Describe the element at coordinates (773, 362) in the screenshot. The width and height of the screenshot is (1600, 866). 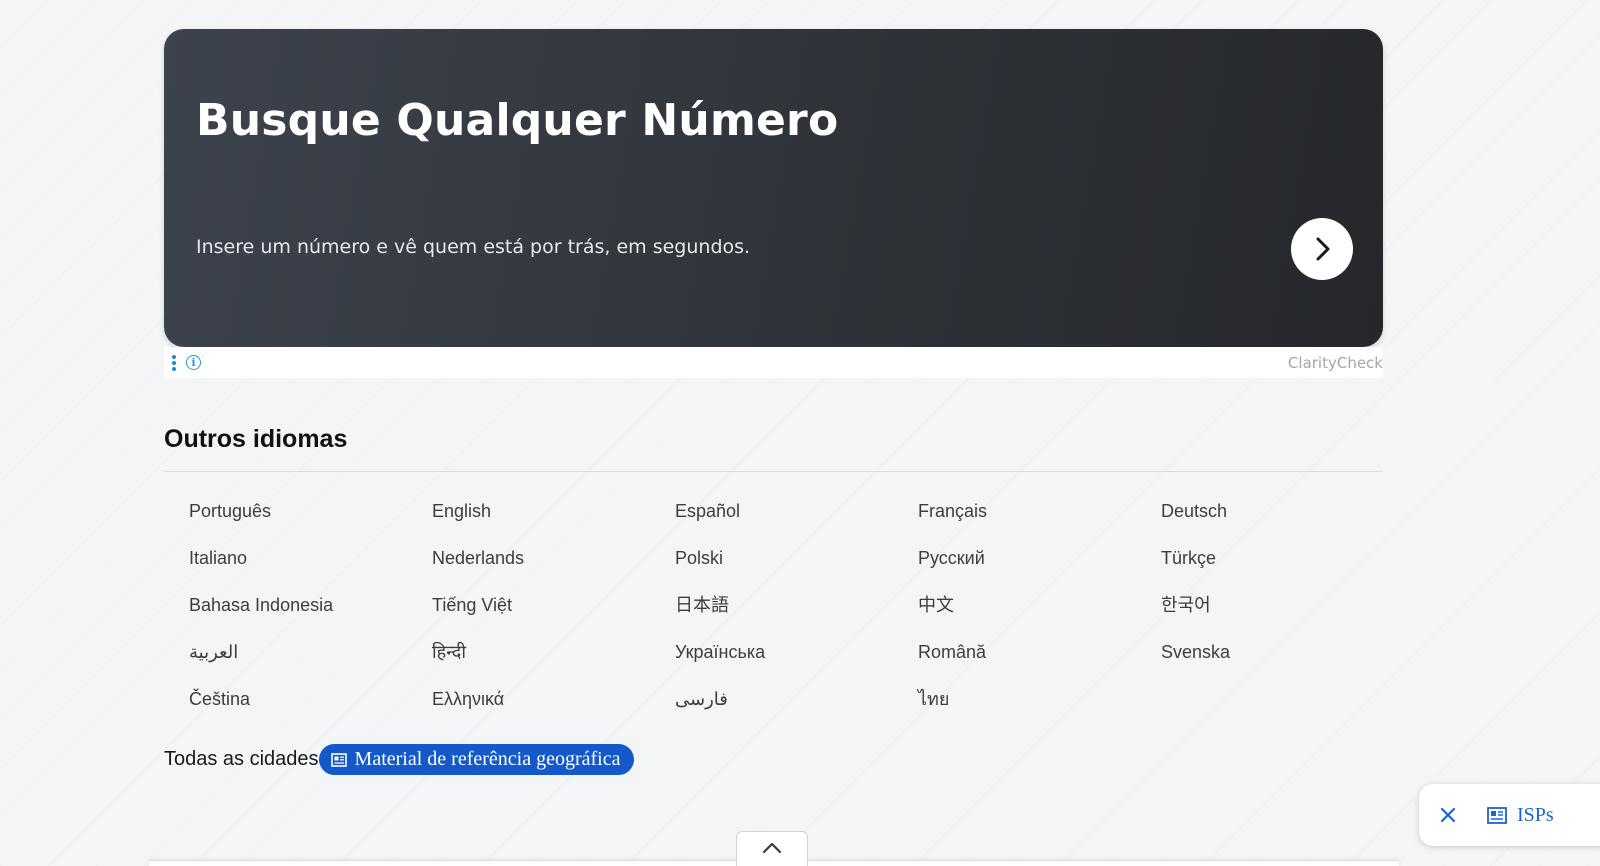
I see `ad-footer: i ClarityCheck` at that location.